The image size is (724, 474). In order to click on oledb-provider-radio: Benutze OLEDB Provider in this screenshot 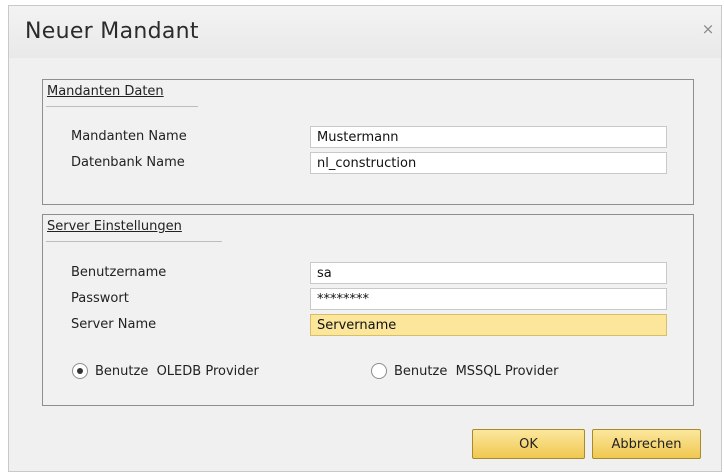, I will do `click(165, 371)`.